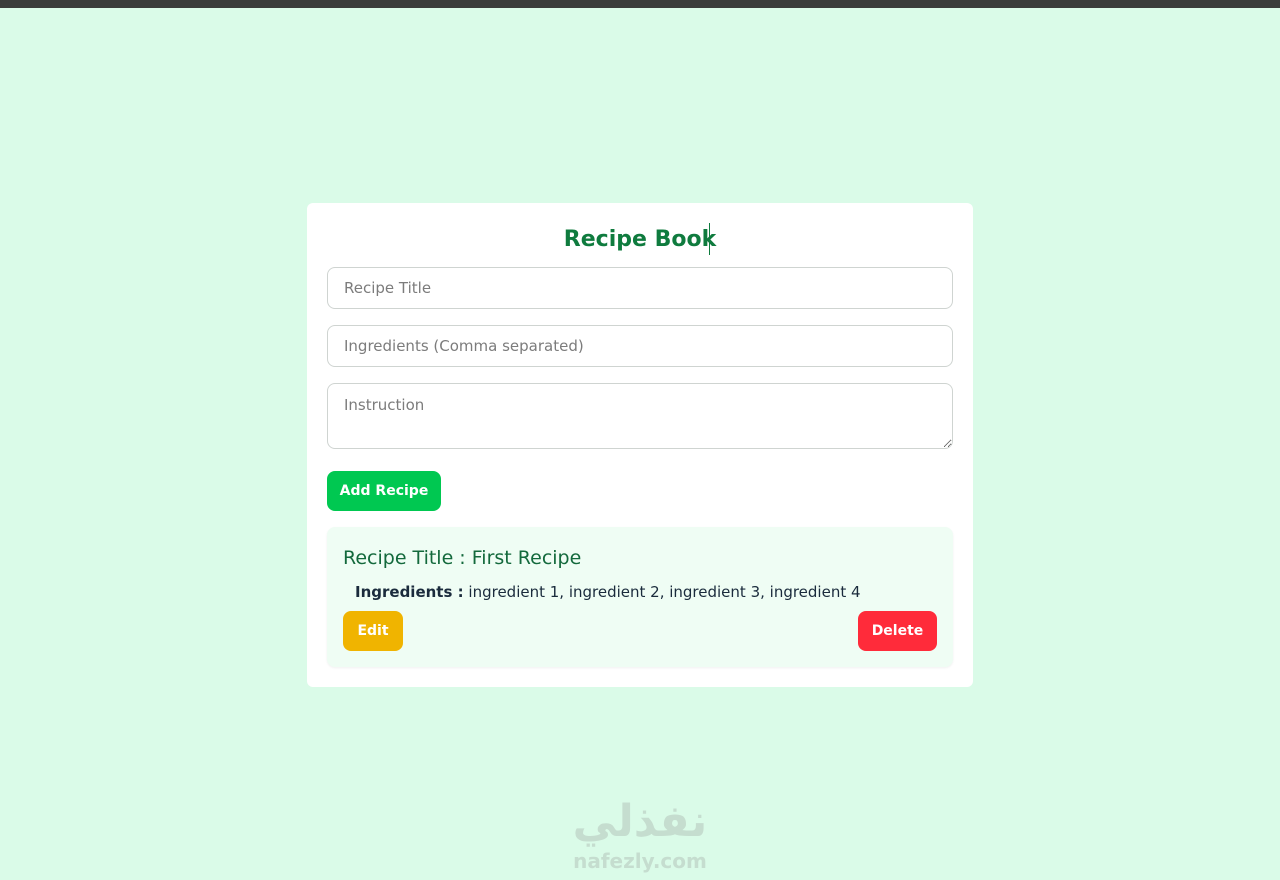 This screenshot has height=880, width=1280. Describe the element at coordinates (640, 288) in the screenshot. I see `recipe-title-input` at that location.